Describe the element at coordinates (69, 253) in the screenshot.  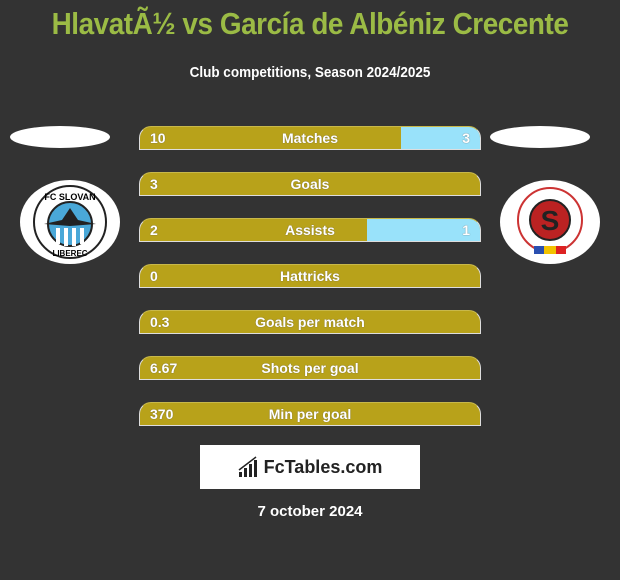
I see `svg-text: LIBEREC` at that location.